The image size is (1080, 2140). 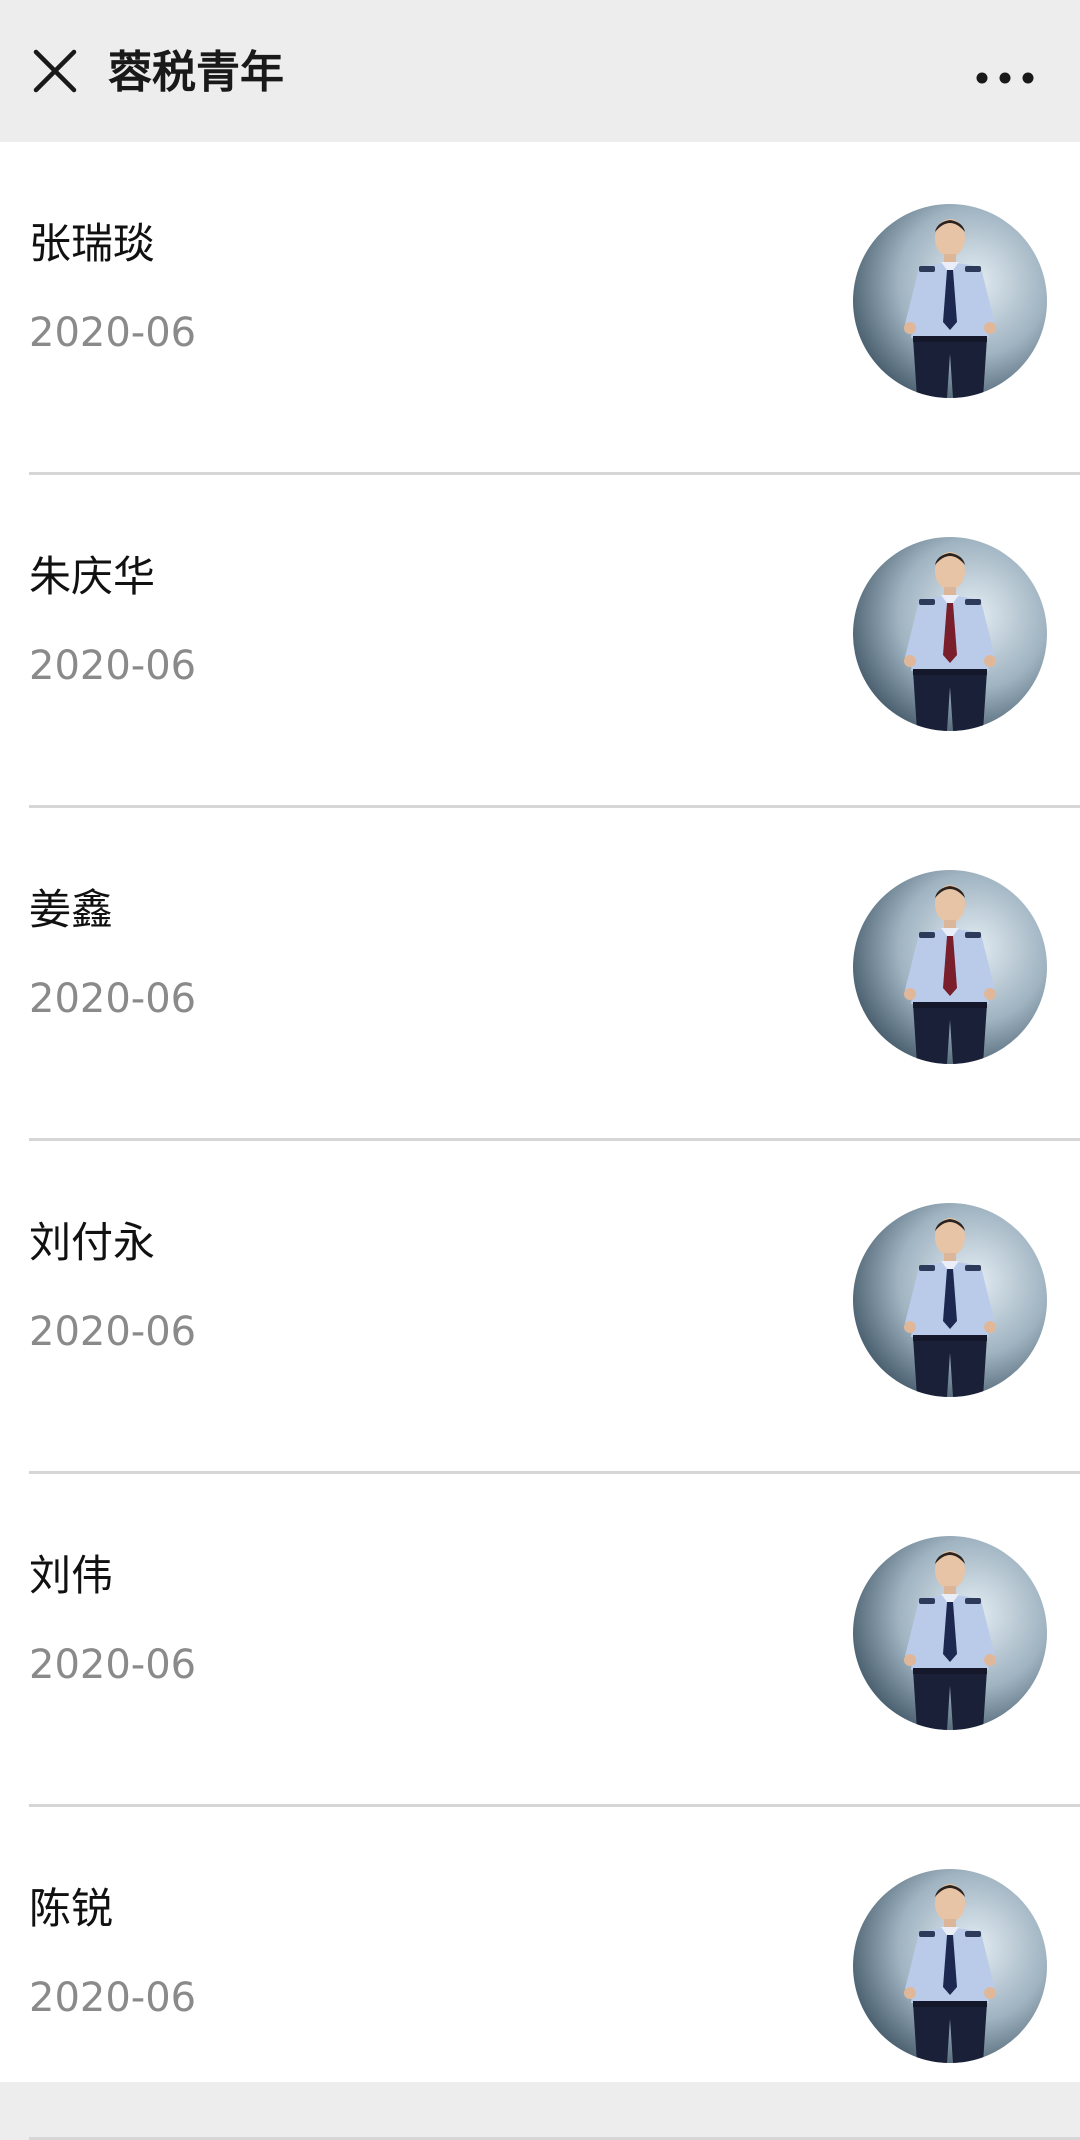 I want to click on page-title: 蓉税青年, so click(x=196, y=72).